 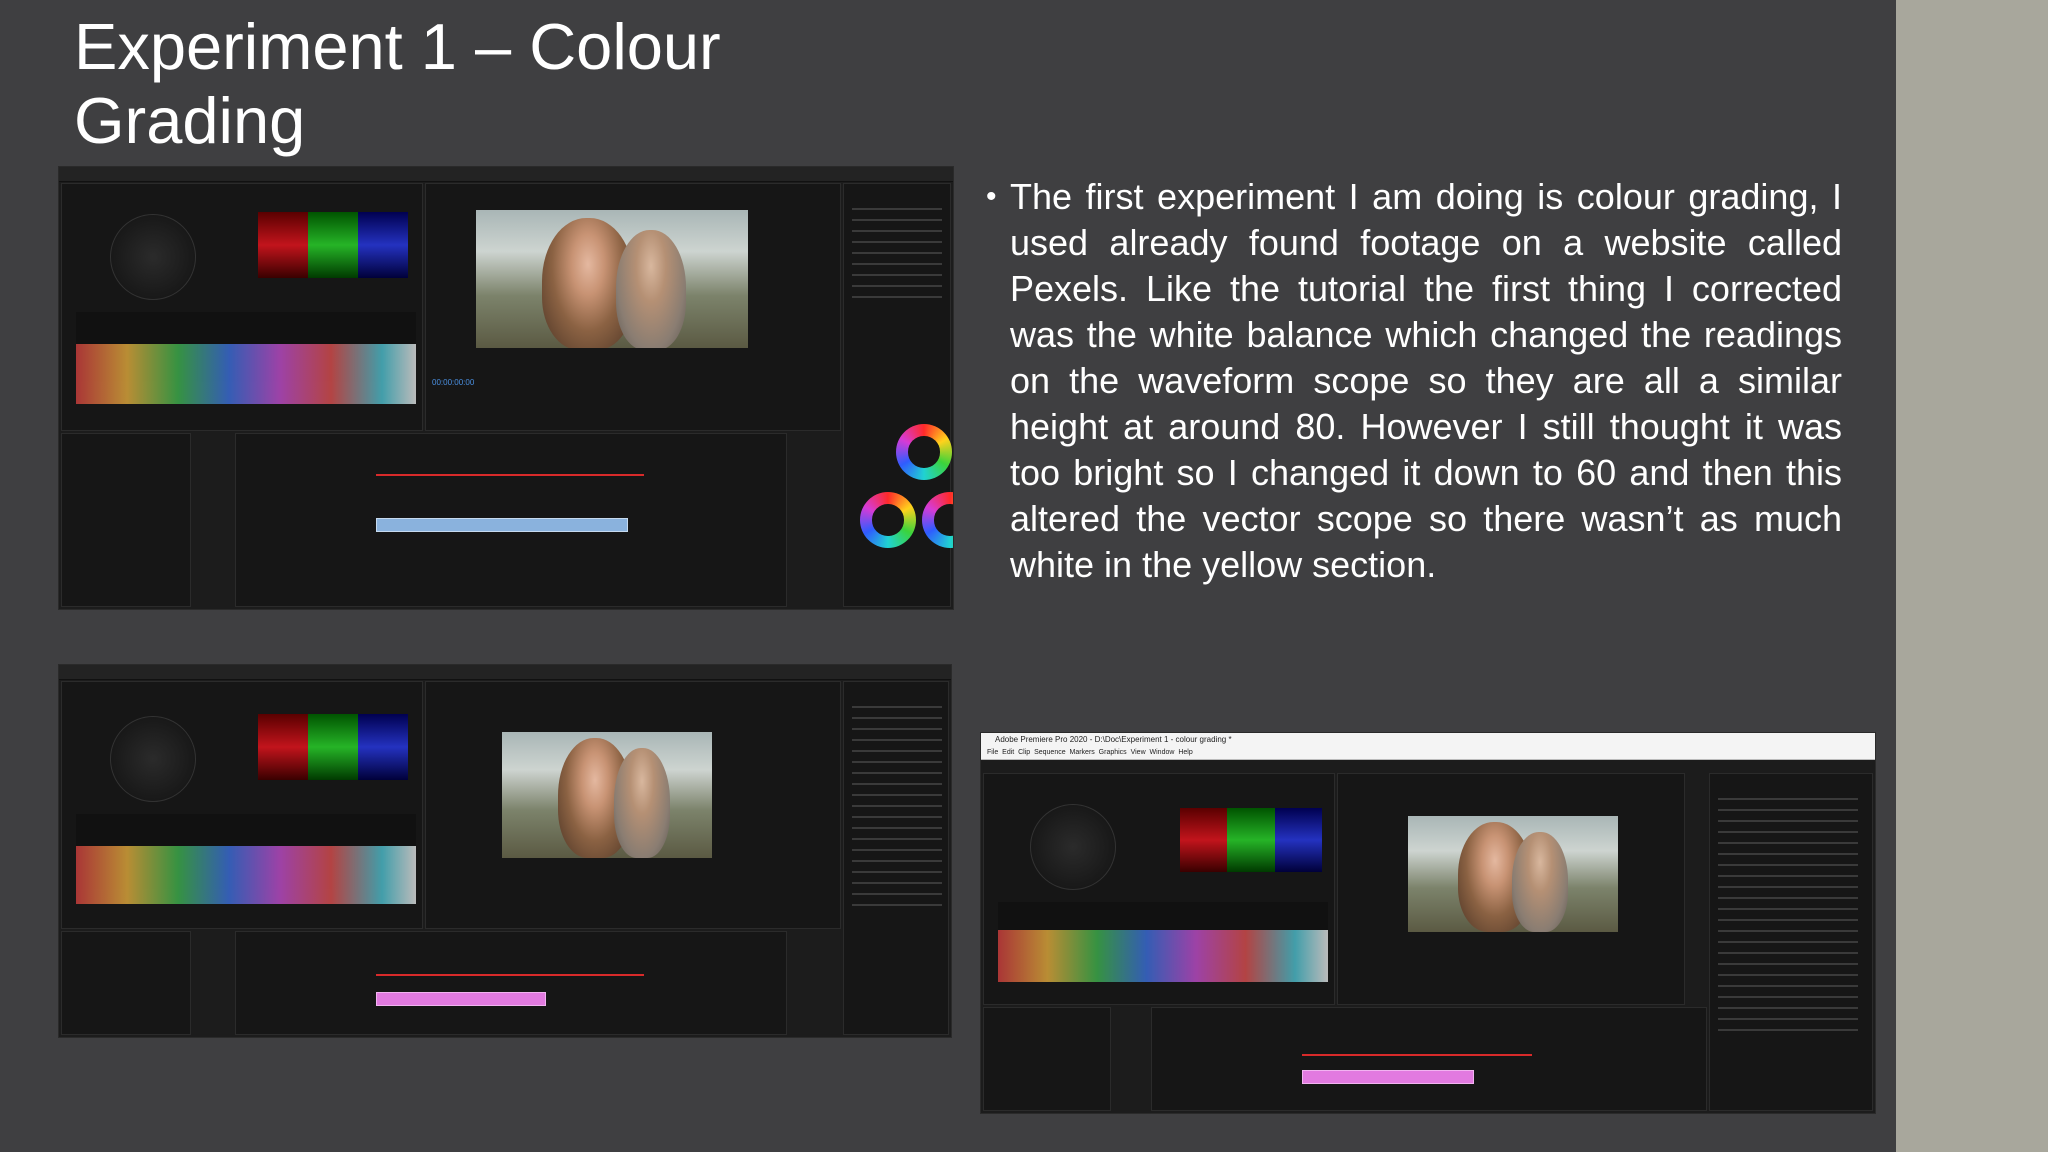 I want to click on shadows-wheel, so click(x=888, y=520).